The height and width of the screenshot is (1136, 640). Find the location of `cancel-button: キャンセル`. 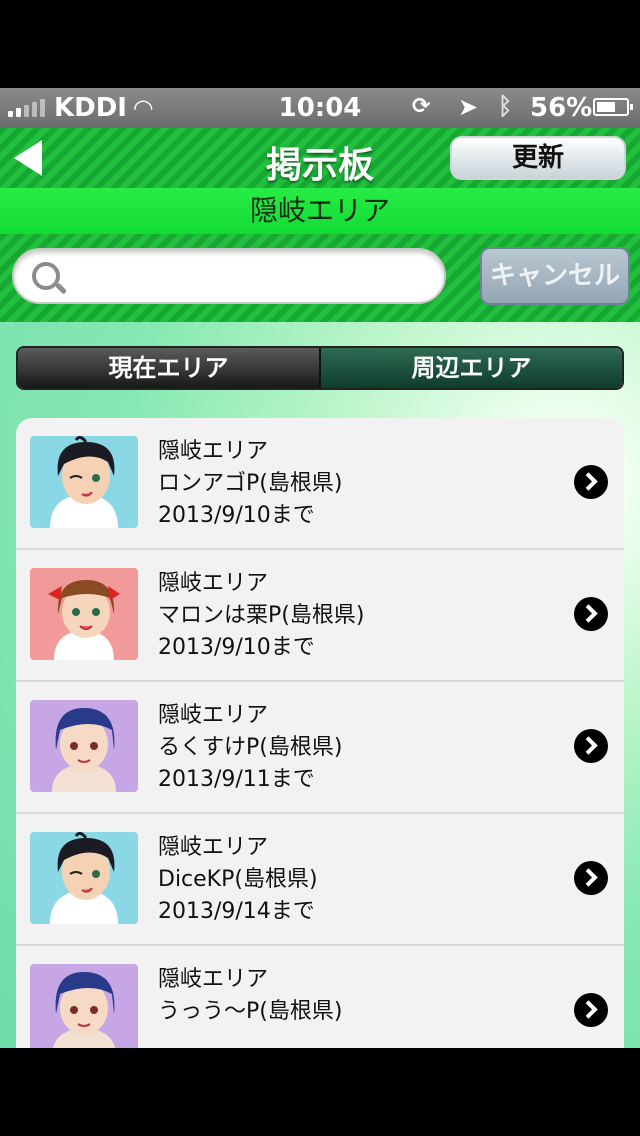

cancel-button: キャンセル is located at coordinates (555, 276).